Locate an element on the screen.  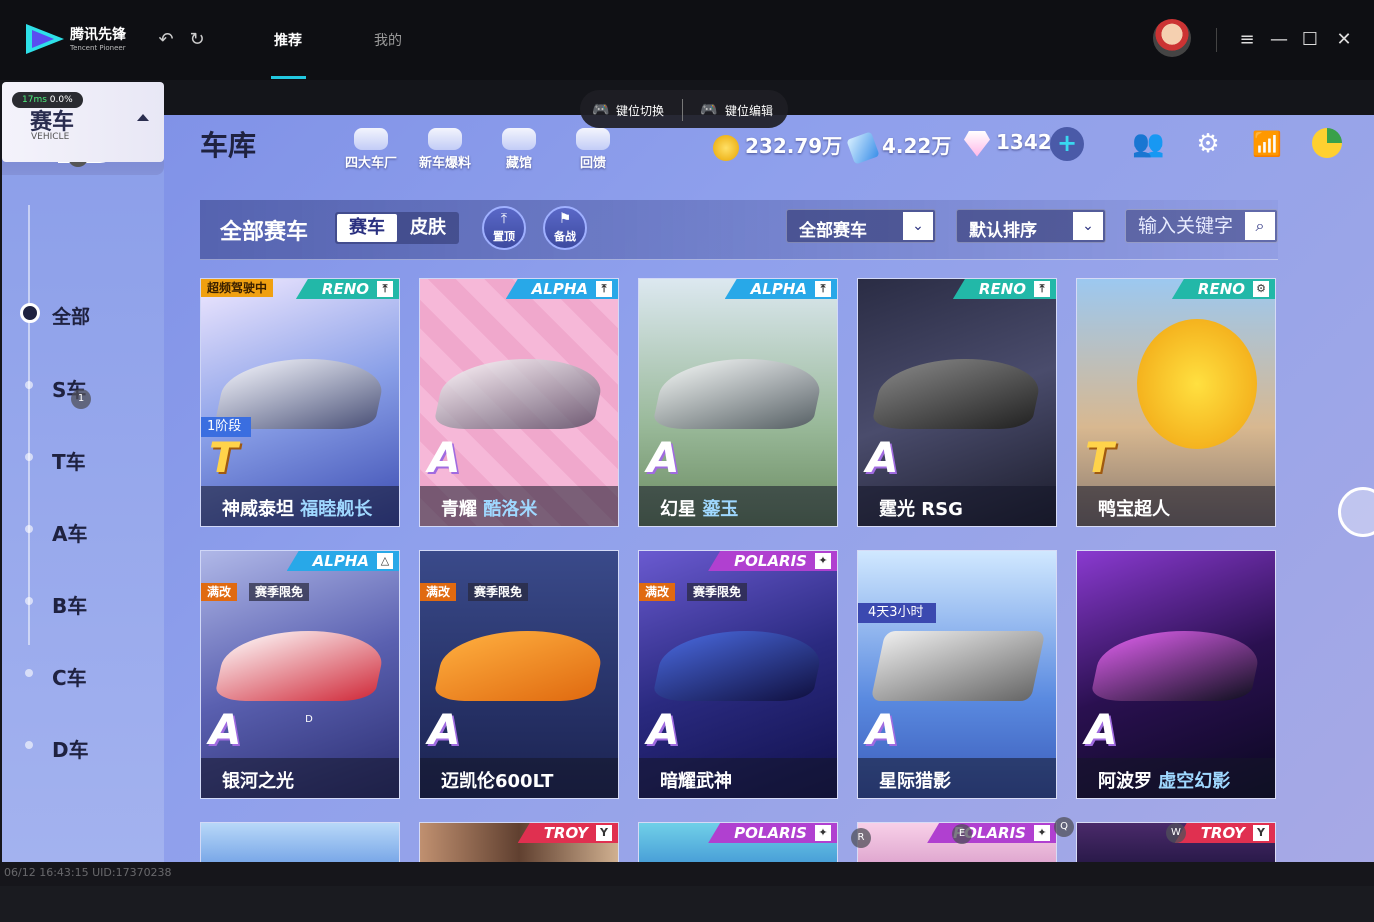
vehicle-card: RENO ⚙ T 鸭宝超人 is located at coordinates (1176, 402).